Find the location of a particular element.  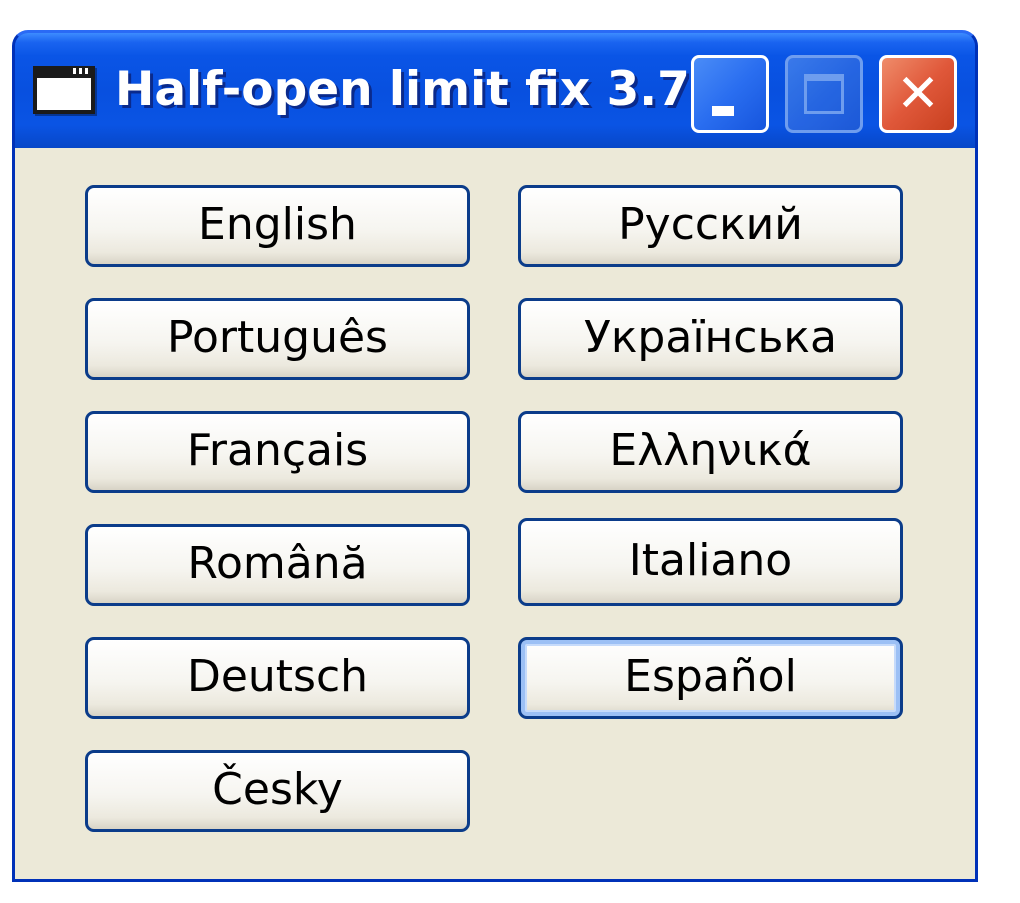

title-bar: Half-open limit fix 3.7 ✕ is located at coordinates (495, 90).